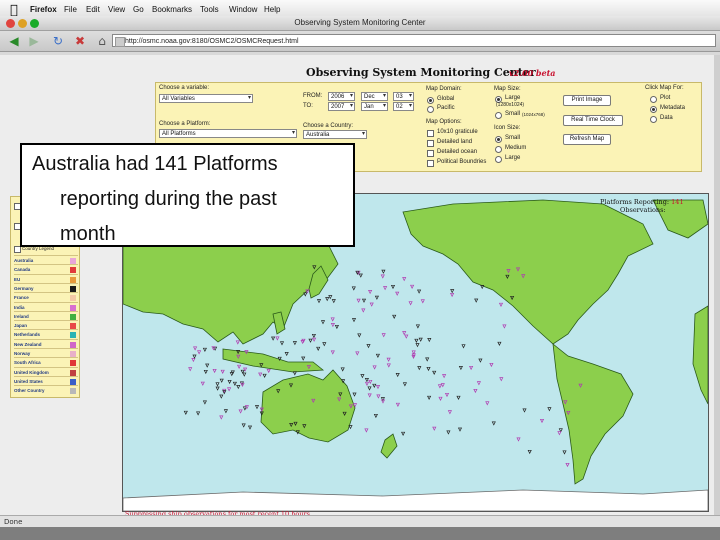 The width and height of the screenshot is (720, 540). I want to click on to-month-select: Jan, so click(374, 106).